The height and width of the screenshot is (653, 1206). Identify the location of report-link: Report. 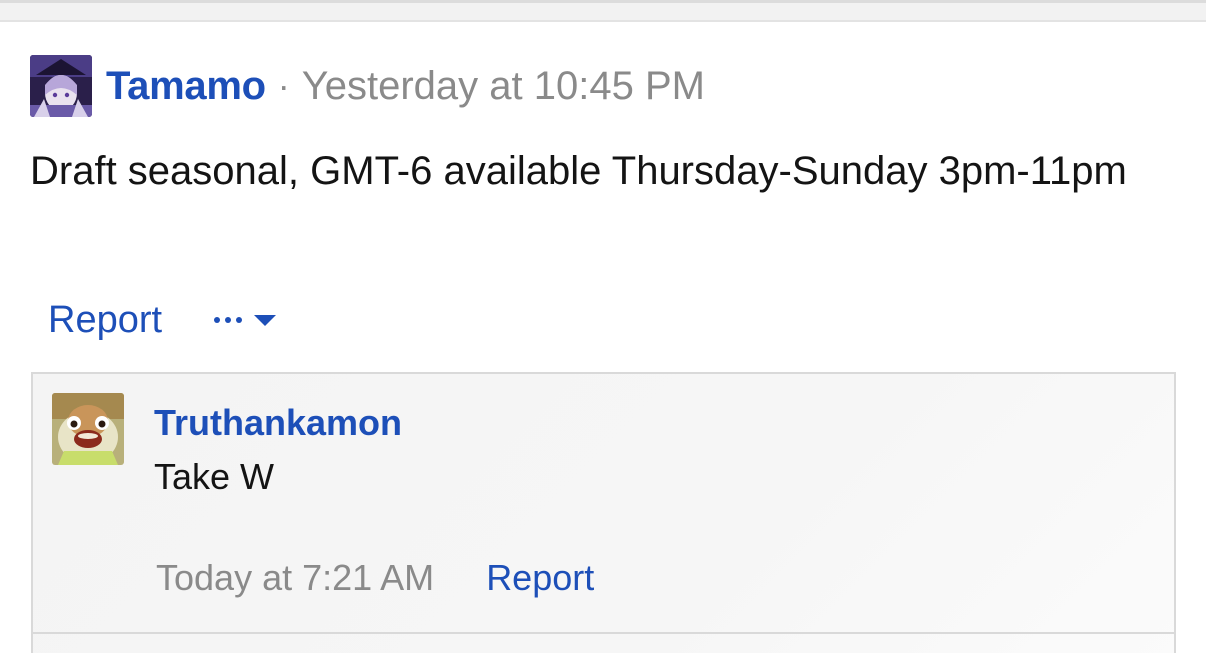
(105, 320).